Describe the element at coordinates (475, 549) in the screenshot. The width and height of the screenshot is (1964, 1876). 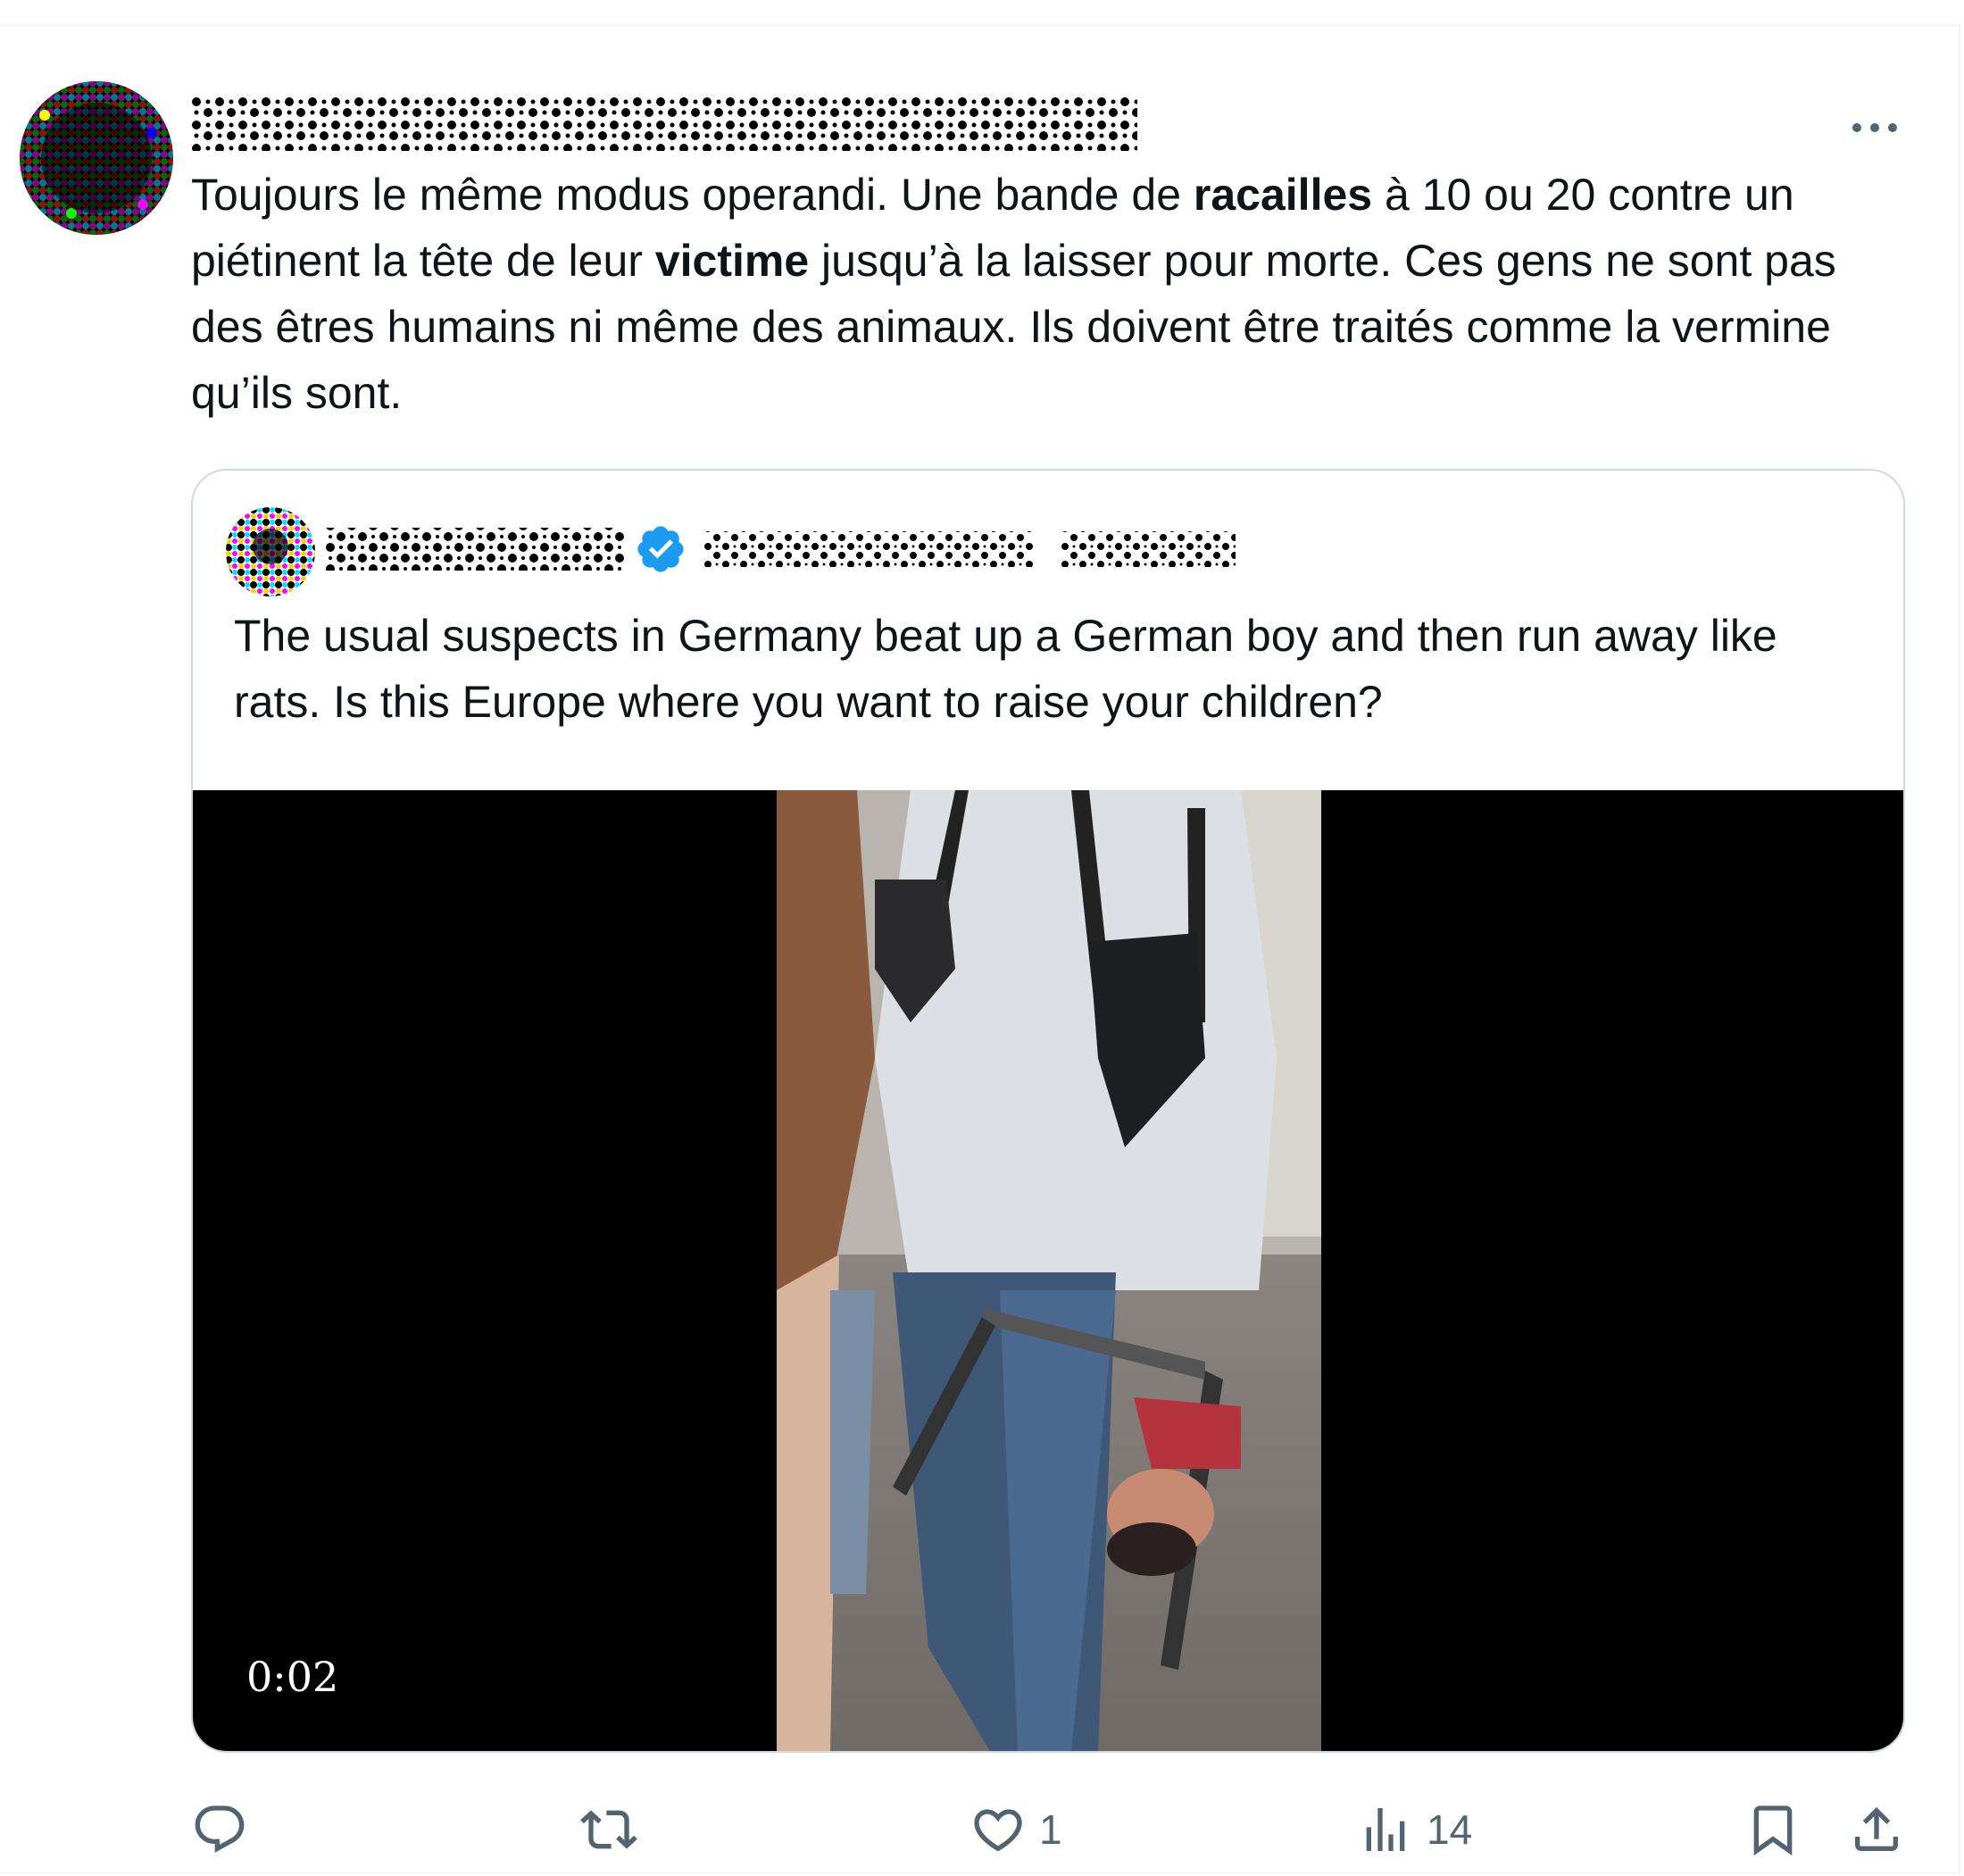
I see `quoted-author-name-redacted` at that location.